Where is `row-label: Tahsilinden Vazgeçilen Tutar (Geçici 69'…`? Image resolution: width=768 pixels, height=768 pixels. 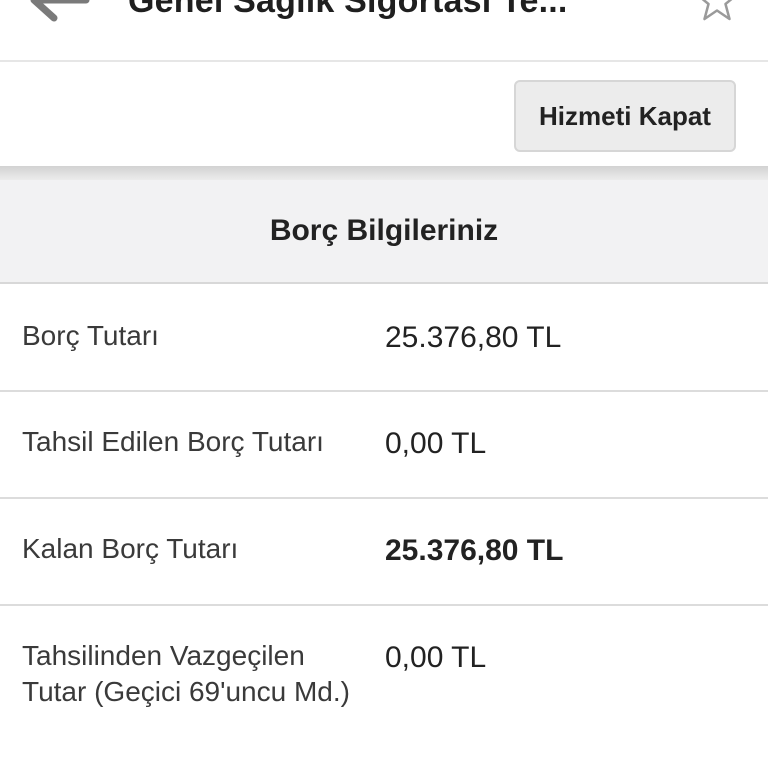 row-label: Tahsilinden Vazgeçilen Tutar (Geçici 69'… is located at coordinates (186, 673).